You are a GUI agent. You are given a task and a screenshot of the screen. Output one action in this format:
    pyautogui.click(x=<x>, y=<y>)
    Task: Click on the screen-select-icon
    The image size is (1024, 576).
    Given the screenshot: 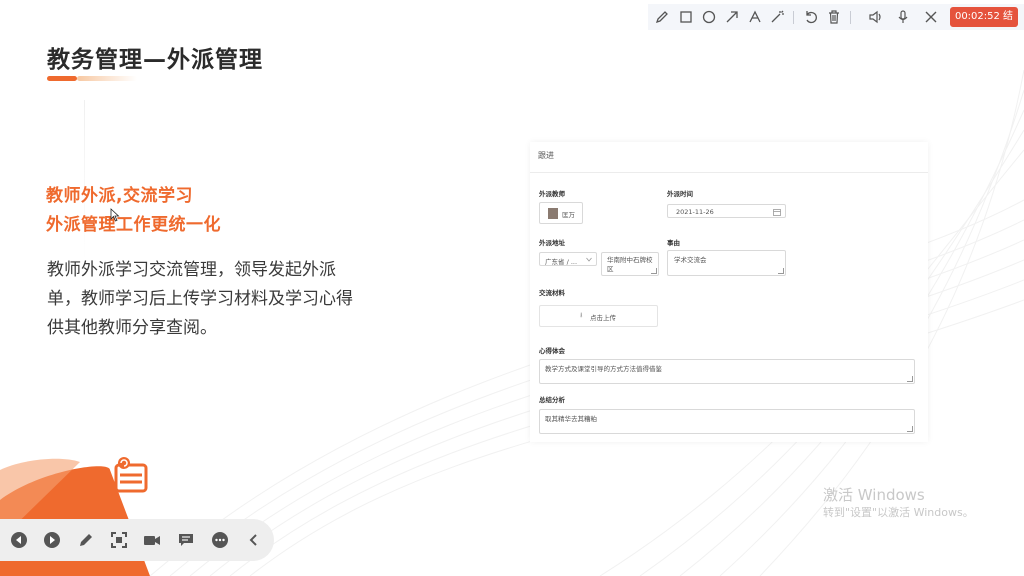 What is the action you would take?
    pyautogui.click(x=119, y=540)
    